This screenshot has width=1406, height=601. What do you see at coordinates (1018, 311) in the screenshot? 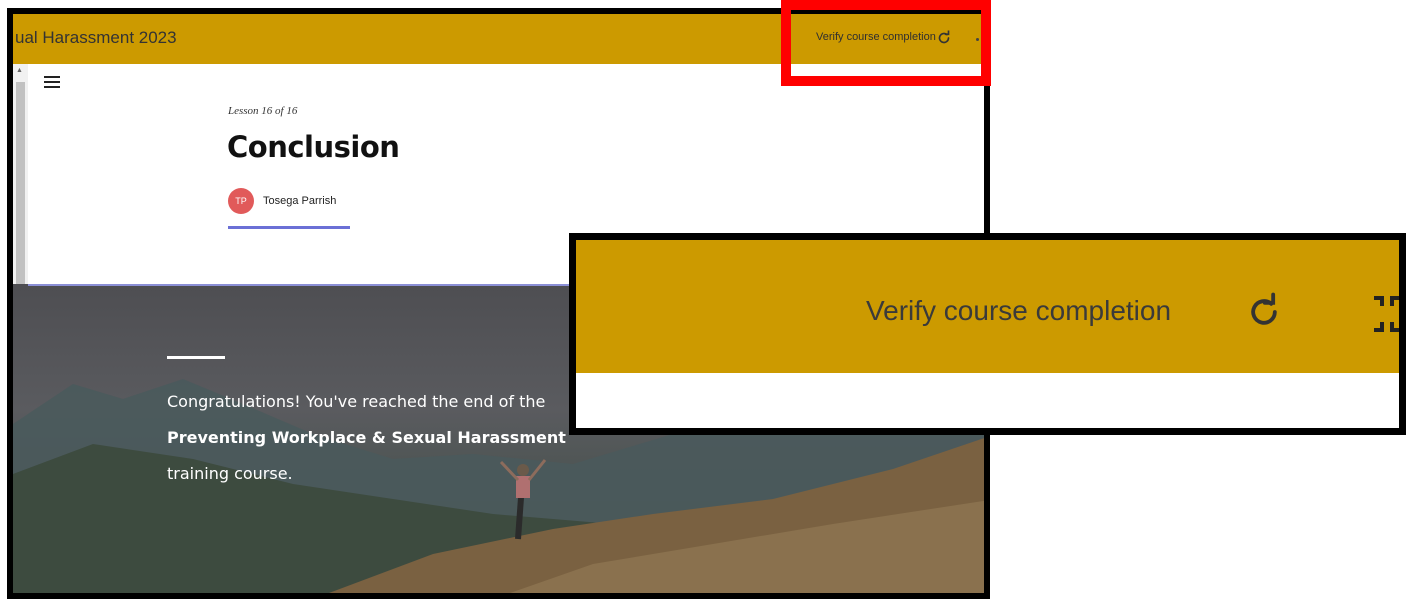
I see `inset-verify-course-completion-button: Verify course completion` at bounding box center [1018, 311].